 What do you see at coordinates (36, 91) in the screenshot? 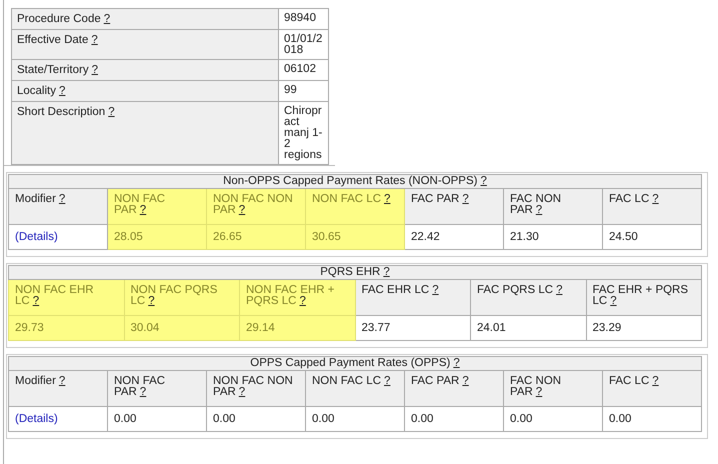
I see `field-label: Locality` at bounding box center [36, 91].